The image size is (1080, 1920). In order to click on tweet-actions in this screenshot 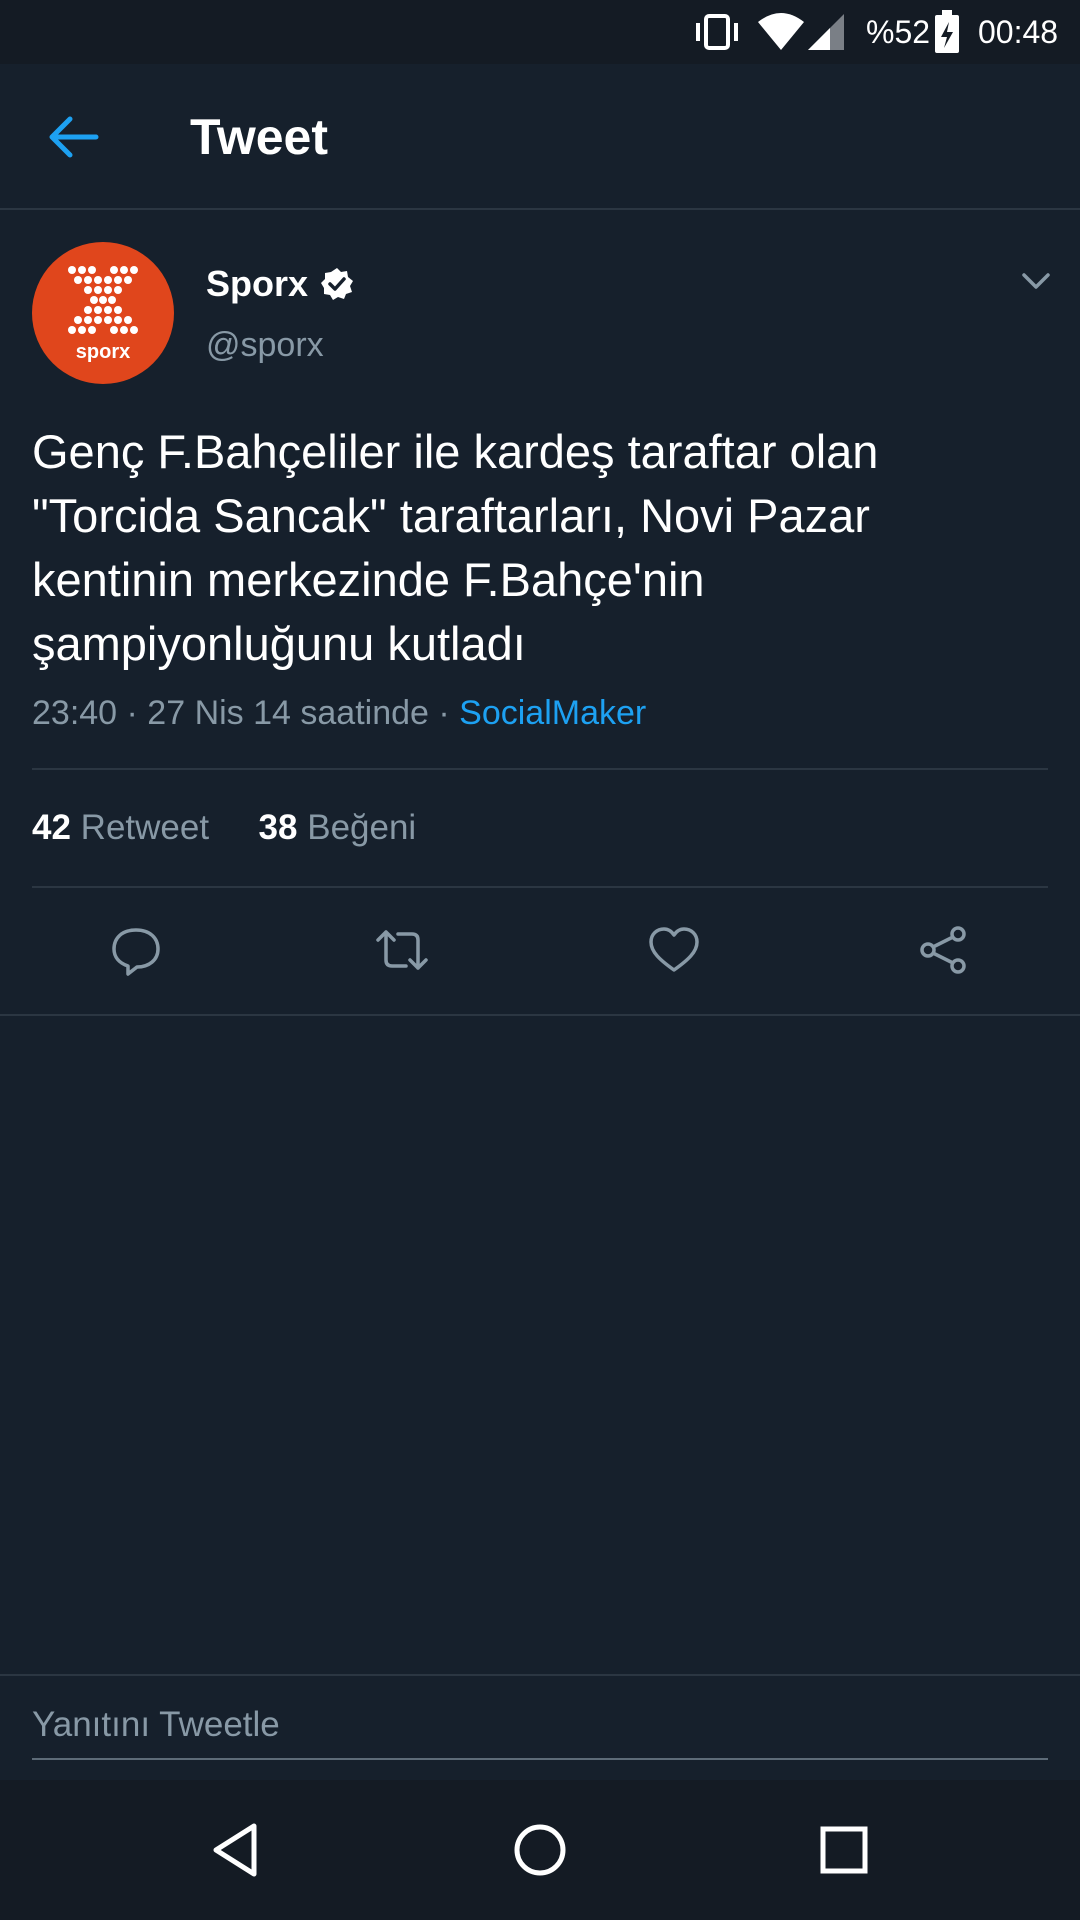, I will do `click(540, 952)`.